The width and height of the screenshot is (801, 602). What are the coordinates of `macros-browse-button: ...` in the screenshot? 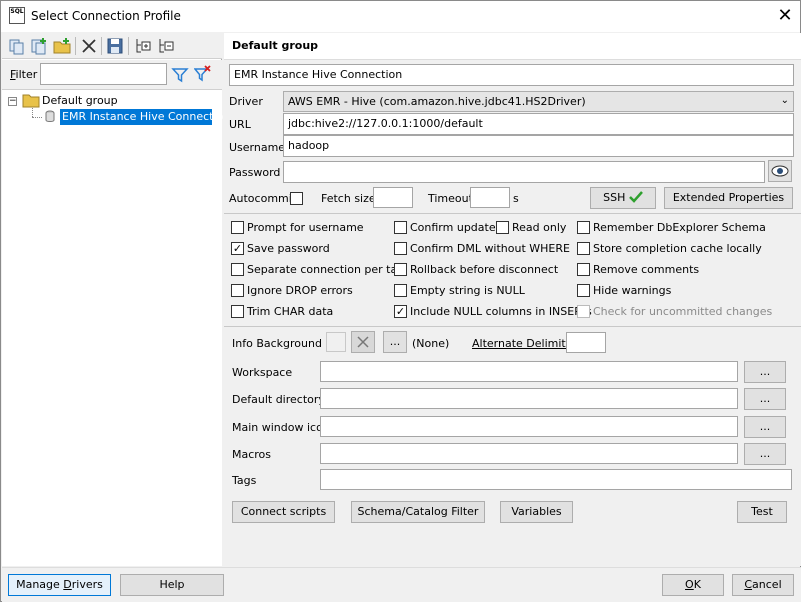 It's located at (765, 454).